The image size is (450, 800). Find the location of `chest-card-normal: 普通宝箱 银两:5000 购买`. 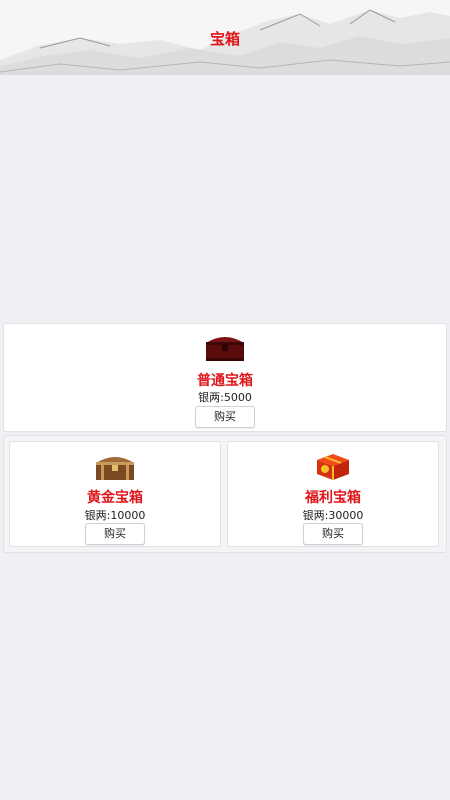

chest-card-normal: 普通宝箱 银两:5000 购买 is located at coordinates (225, 377).